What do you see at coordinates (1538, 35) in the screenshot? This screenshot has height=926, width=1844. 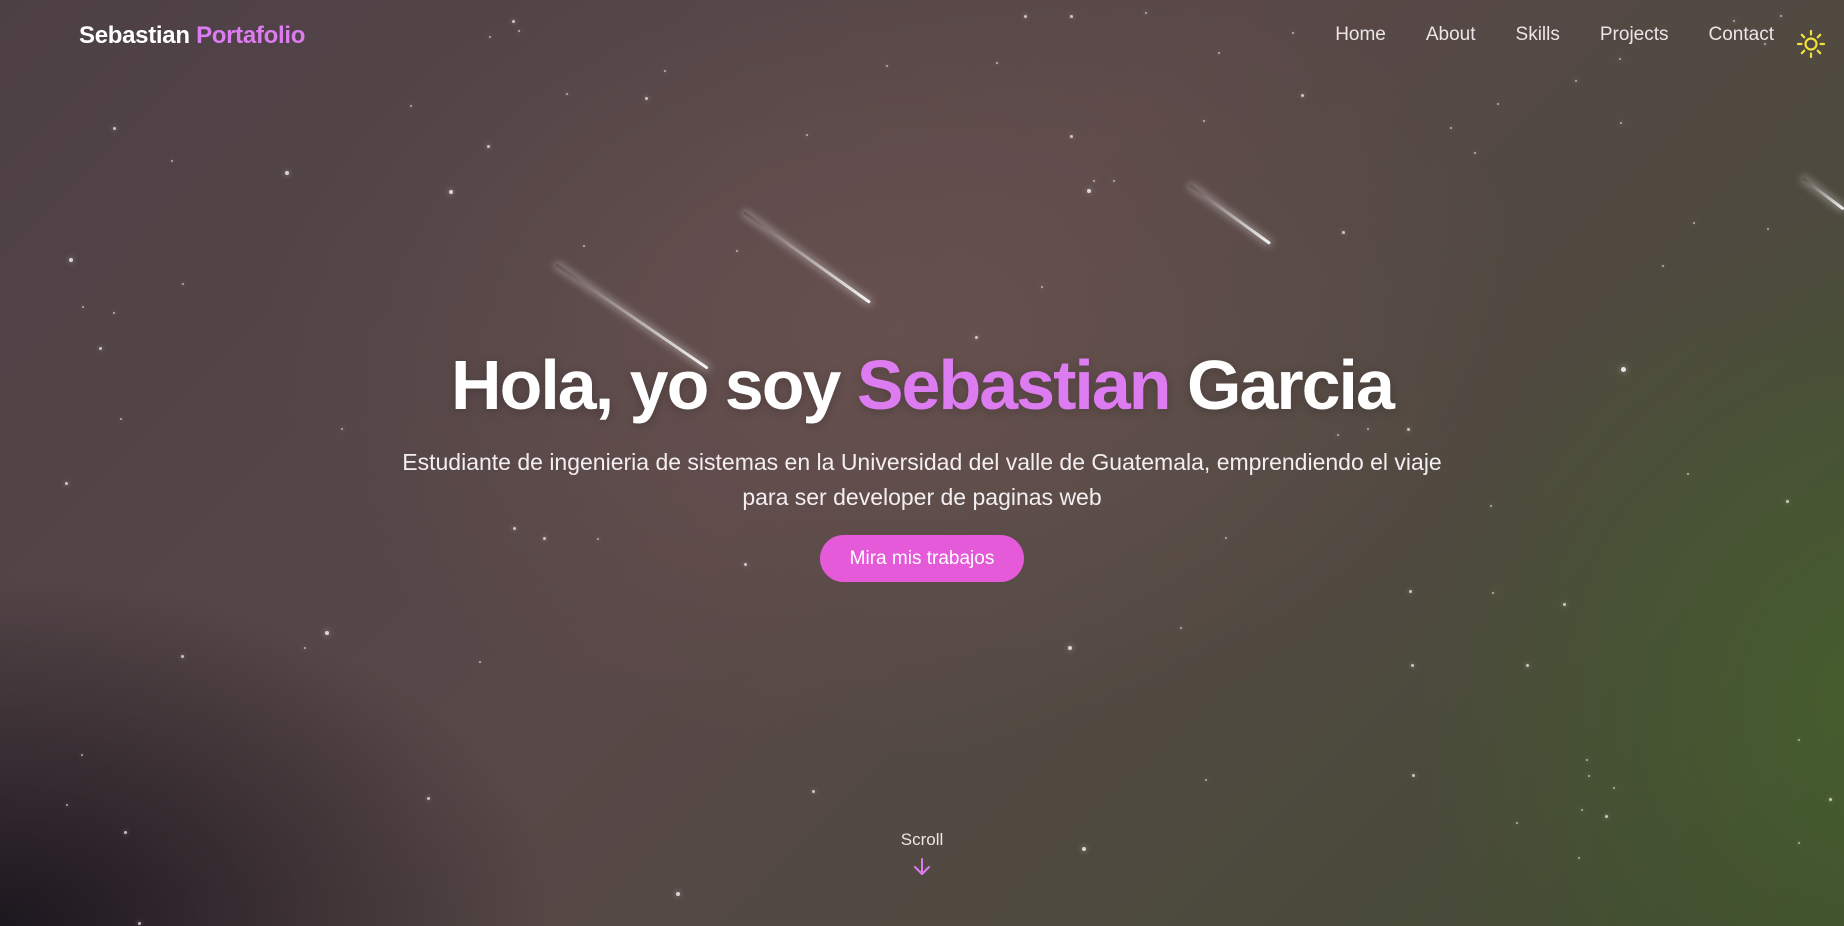 I see `nav-link-skills: Skills` at bounding box center [1538, 35].